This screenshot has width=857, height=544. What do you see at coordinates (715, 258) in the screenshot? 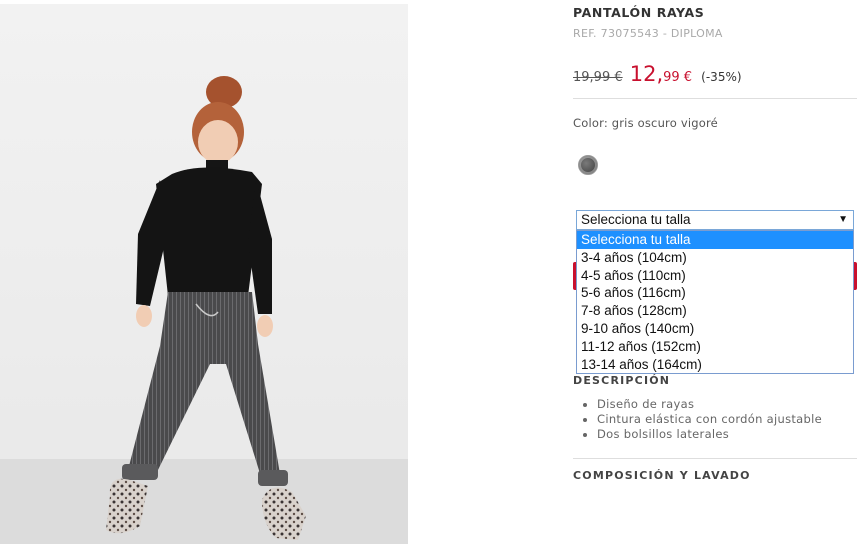
I see `size-option: 3-4 años (104cm)` at bounding box center [715, 258].